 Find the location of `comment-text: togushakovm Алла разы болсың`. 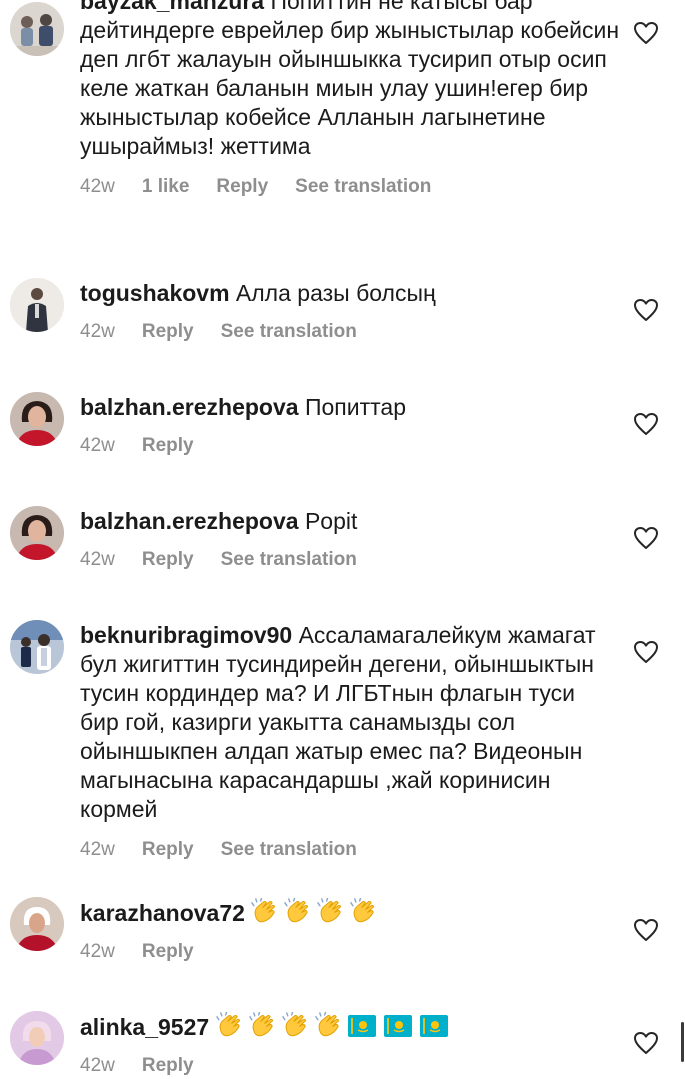

comment-text: togushakovm Алла разы болсың is located at coordinates (350, 293).